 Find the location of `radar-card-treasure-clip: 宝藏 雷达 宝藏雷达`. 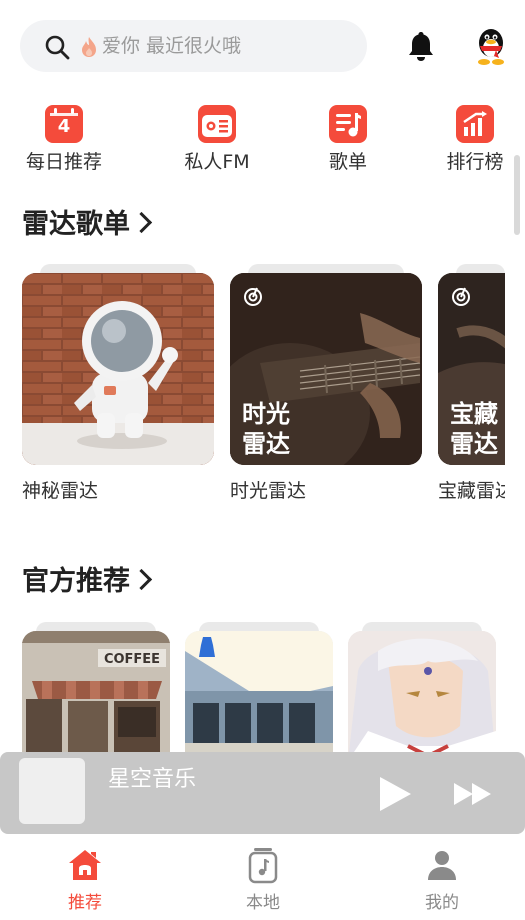

radar-card-treasure-clip: 宝藏 雷达 宝藏雷达 is located at coordinates (471, 393).